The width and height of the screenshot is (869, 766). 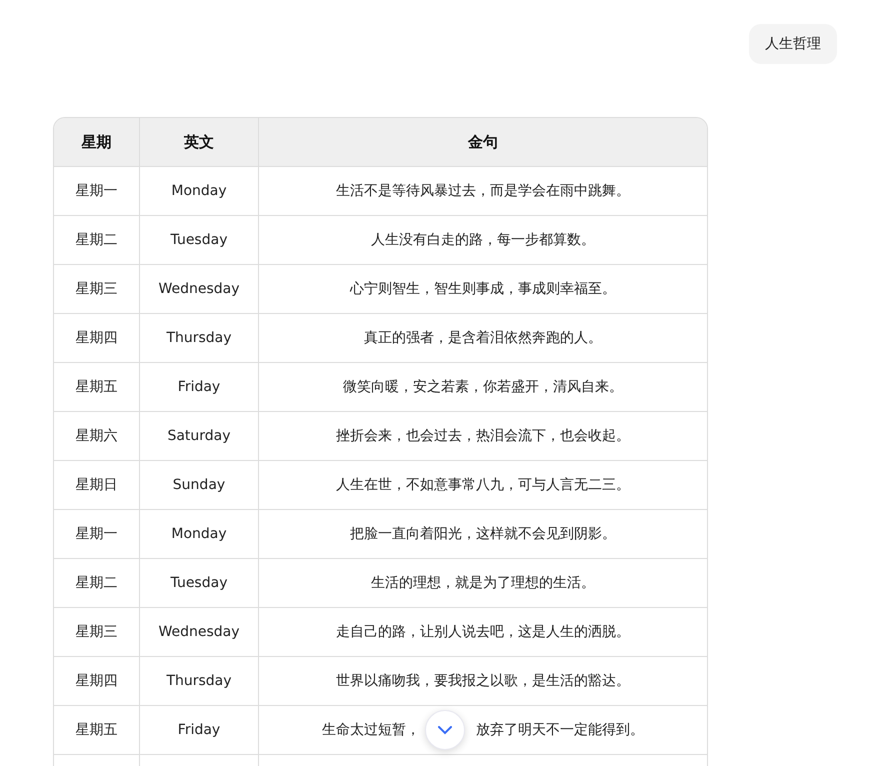 I want to click on quote-text: 世界以痛吻我，要我报之以歌，是生活的豁达。, so click(x=483, y=681).